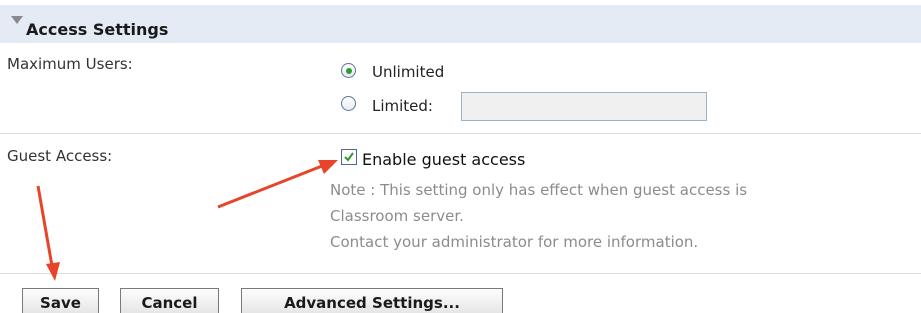 Image resolution: width=921 pixels, height=313 pixels. What do you see at coordinates (402, 106) in the screenshot?
I see `radio-limited-label: Limited:` at bounding box center [402, 106].